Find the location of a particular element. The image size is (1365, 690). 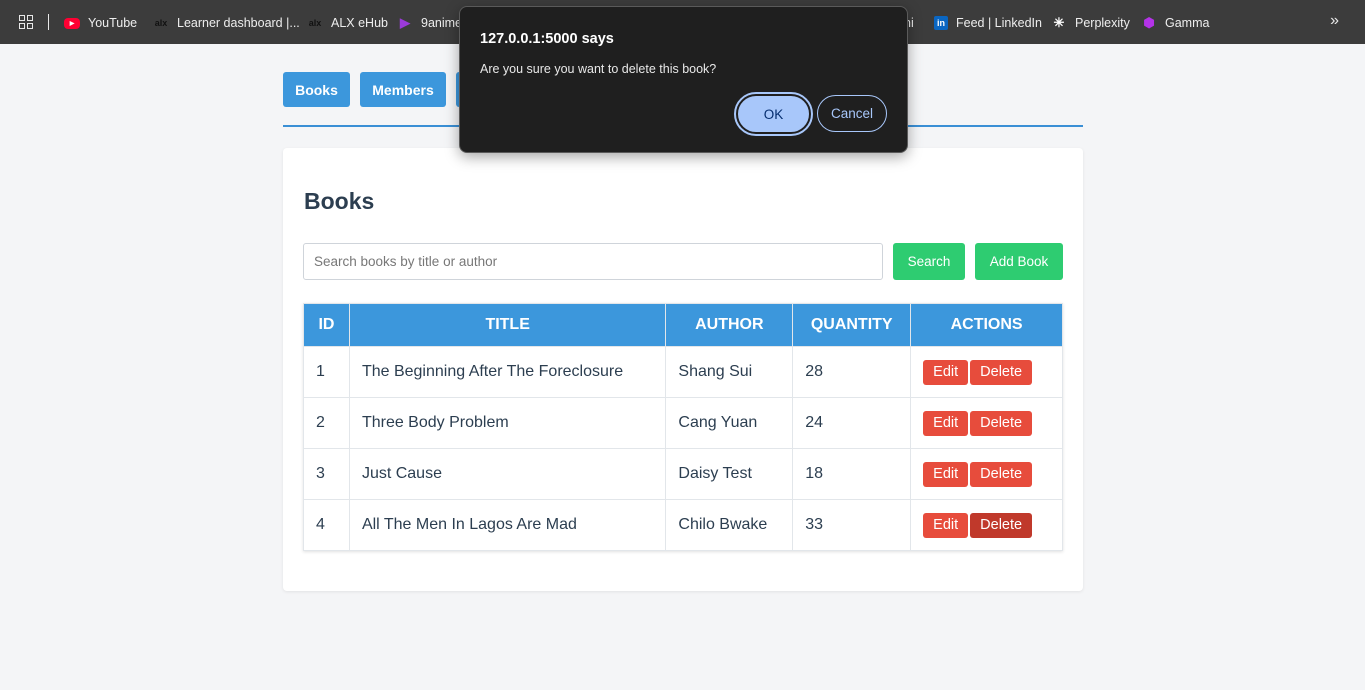

bookmarks-divider is located at coordinates (48, 22).